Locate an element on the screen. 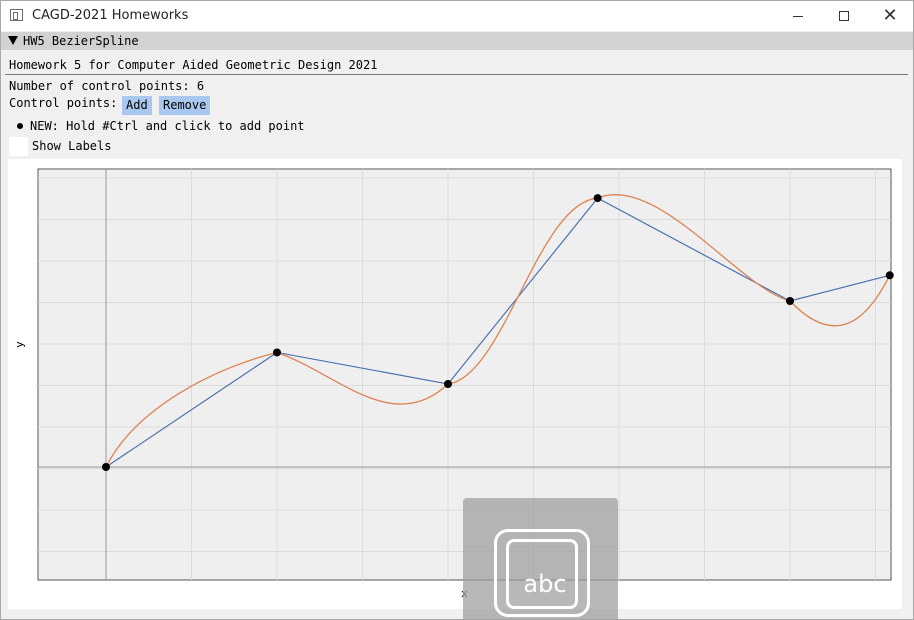 This screenshot has height=620, width=914. bullet-icon is located at coordinates (20, 126).